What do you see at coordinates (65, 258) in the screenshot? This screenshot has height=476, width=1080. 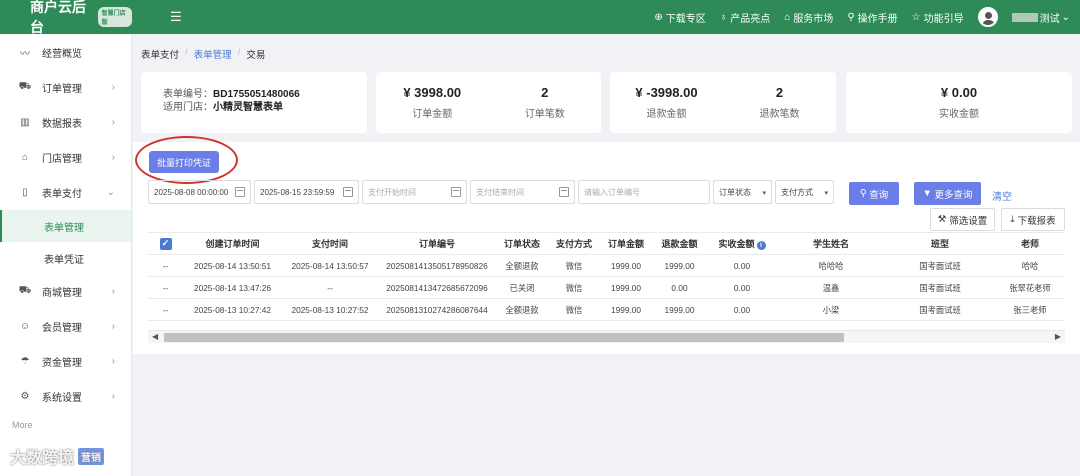 I see `sidebar-sub-form-voucher: 表单凭证` at bounding box center [65, 258].